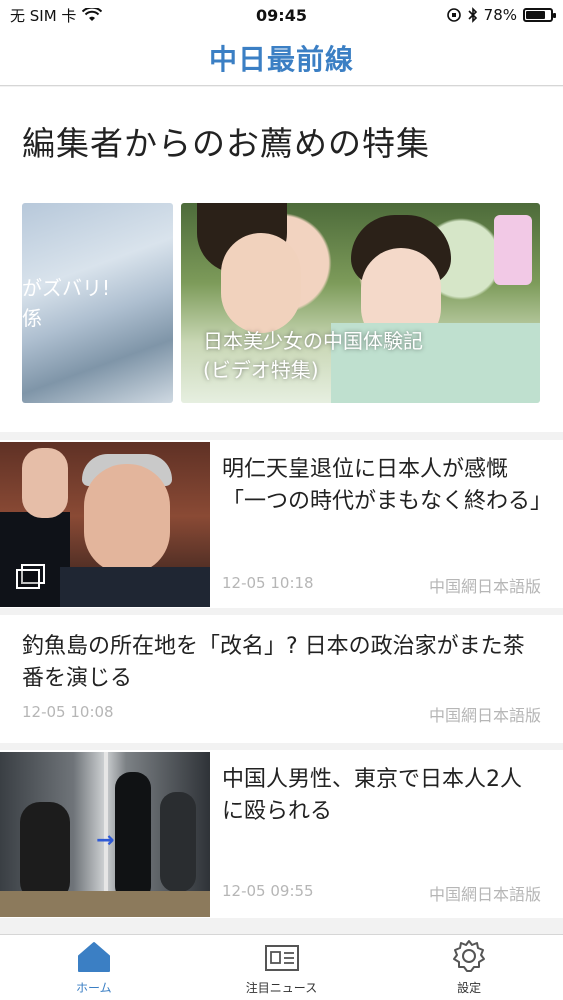 Image resolution: width=563 pixels, height=1000 pixels. I want to click on article-title: 釣魚島の所在地を「改名」? 日本の政治家がまた茶番を演じる, so click(273, 662).